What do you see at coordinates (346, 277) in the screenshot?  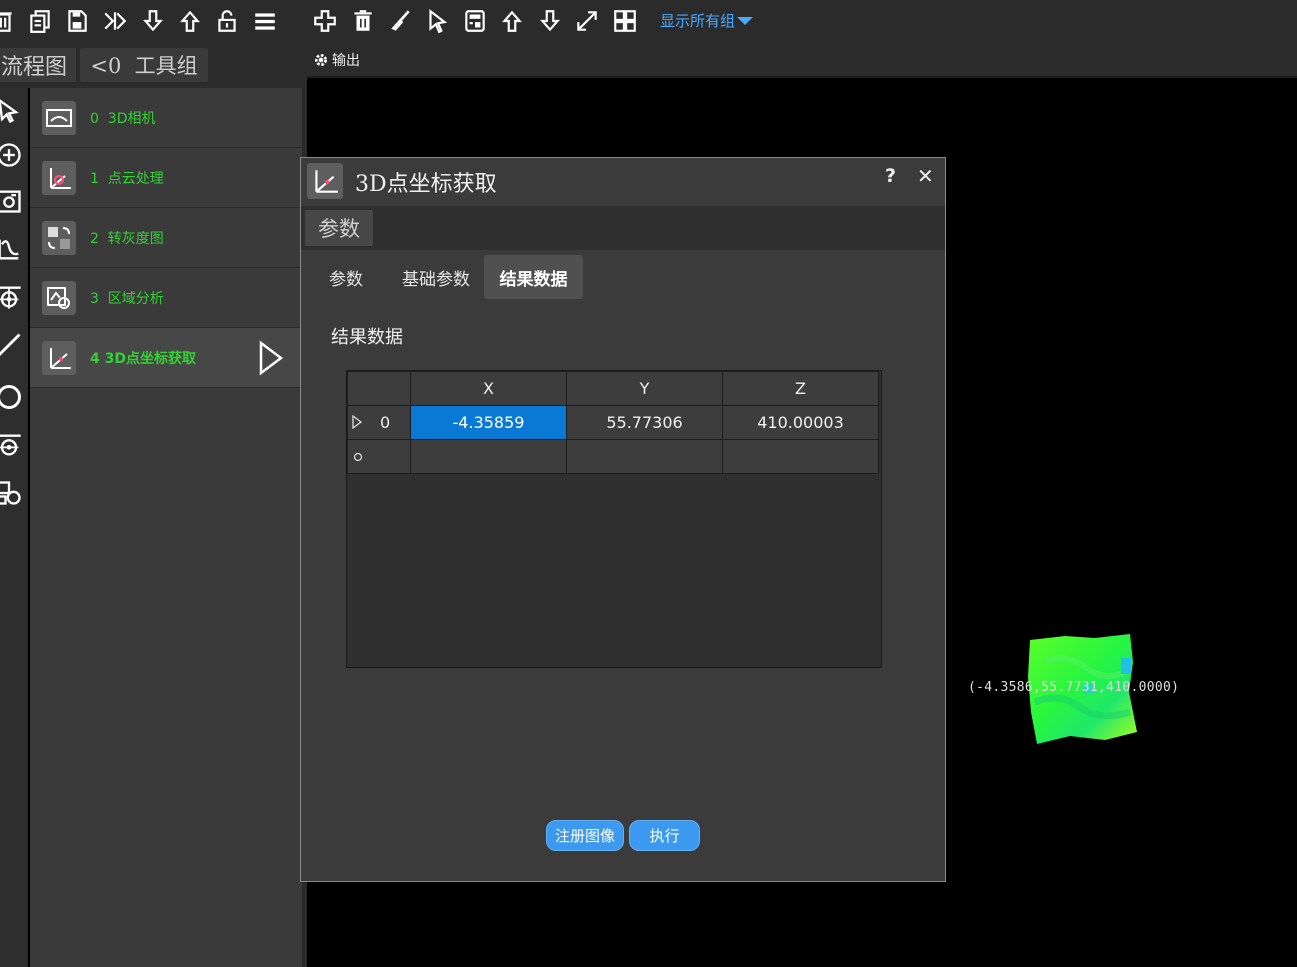 I see `tab-params: 参数` at bounding box center [346, 277].